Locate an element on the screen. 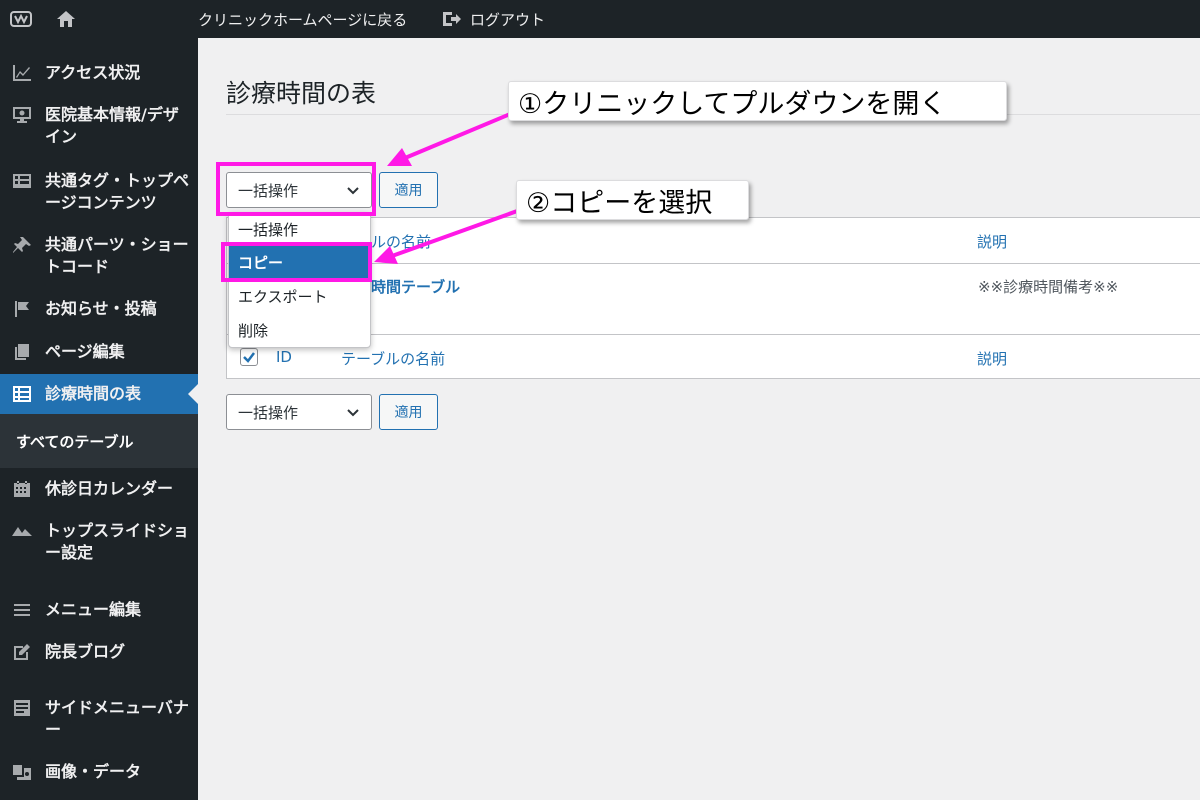 The width and height of the screenshot is (1200, 800). callout-step2: ②コピーを選択 is located at coordinates (632, 200).